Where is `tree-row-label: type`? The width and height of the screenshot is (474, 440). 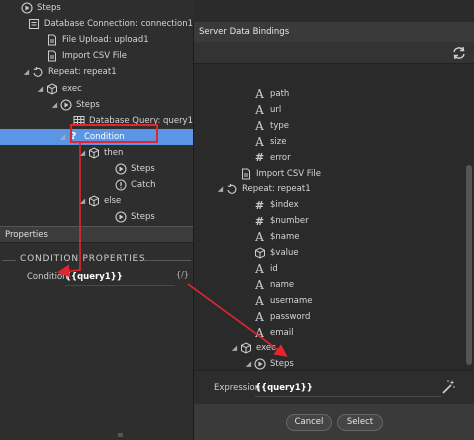 tree-row-label: type is located at coordinates (279, 125).